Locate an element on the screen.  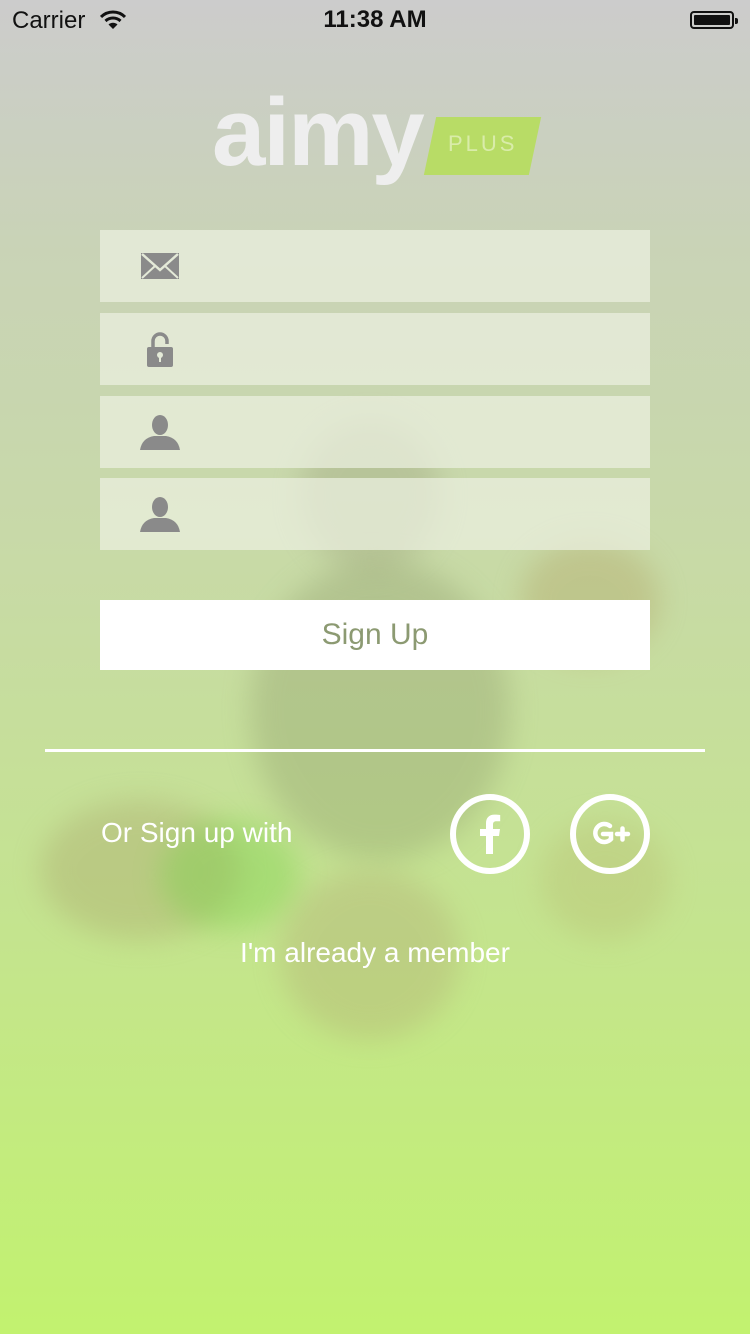
status-time: 11:38 AM is located at coordinates (375, 19).